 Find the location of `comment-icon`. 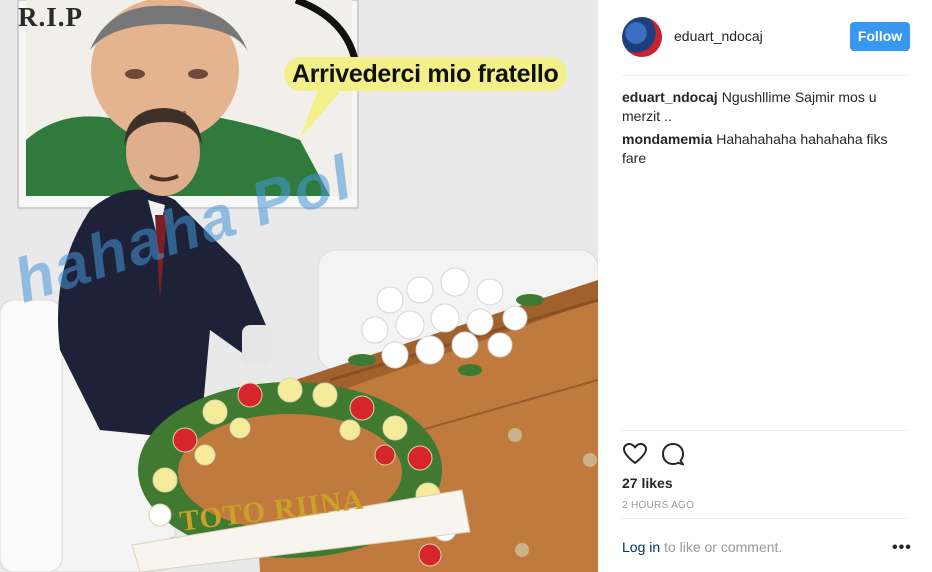

comment-icon is located at coordinates (673, 454).